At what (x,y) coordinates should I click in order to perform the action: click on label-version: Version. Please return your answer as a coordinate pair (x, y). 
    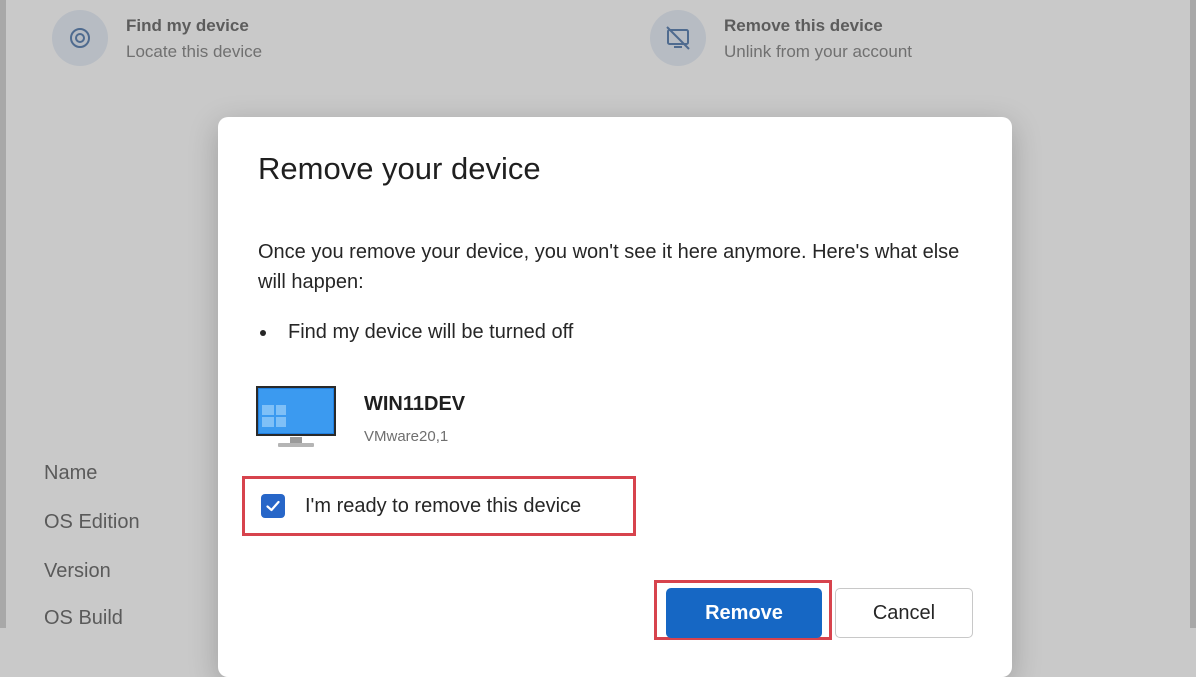
    Looking at the image, I should click on (77, 571).